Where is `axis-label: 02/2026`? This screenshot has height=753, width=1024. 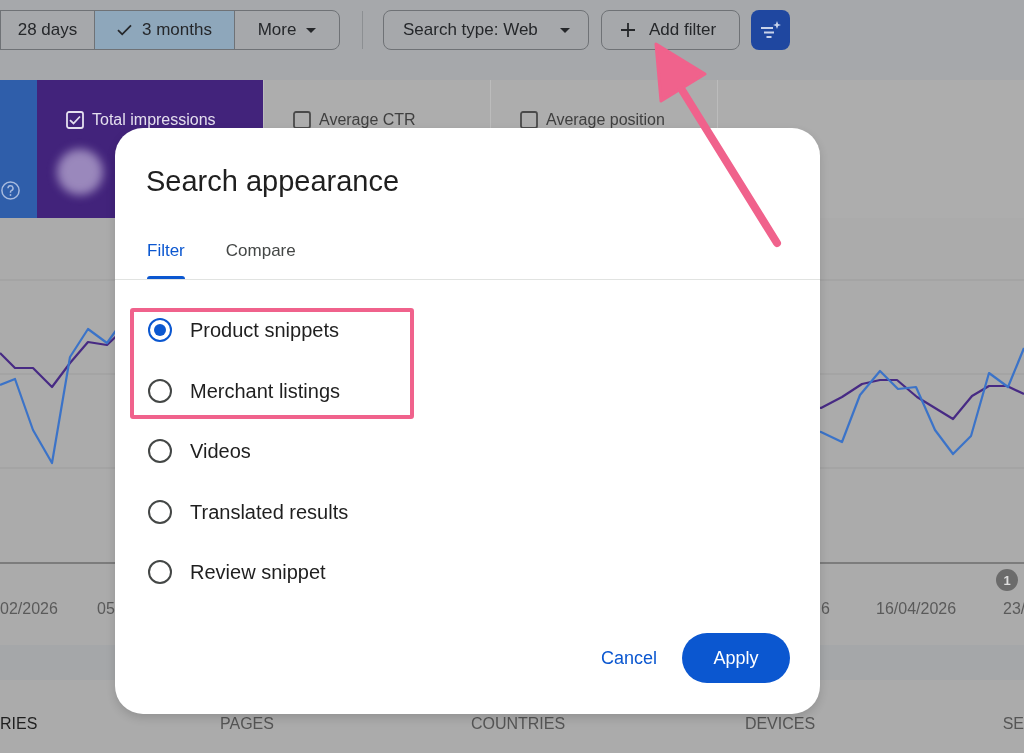
axis-label: 02/2026 is located at coordinates (29, 609).